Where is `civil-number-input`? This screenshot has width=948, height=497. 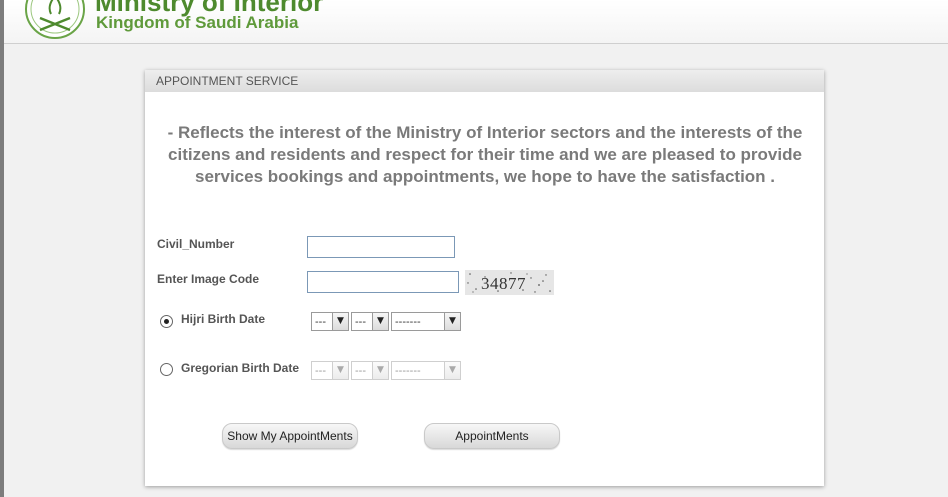 civil-number-input is located at coordinates (381, 247).